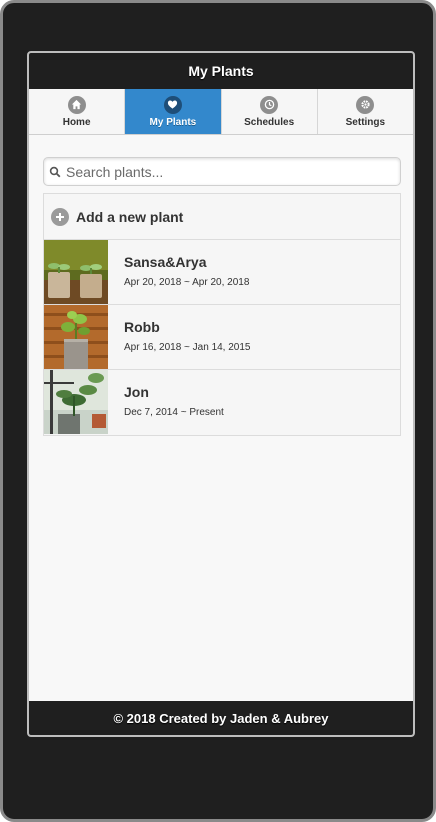 The width and height of the screenshot is (436, 822). Describe the element at coordinates (76, 104) in the screenshot. I see `home-icon` at that location.